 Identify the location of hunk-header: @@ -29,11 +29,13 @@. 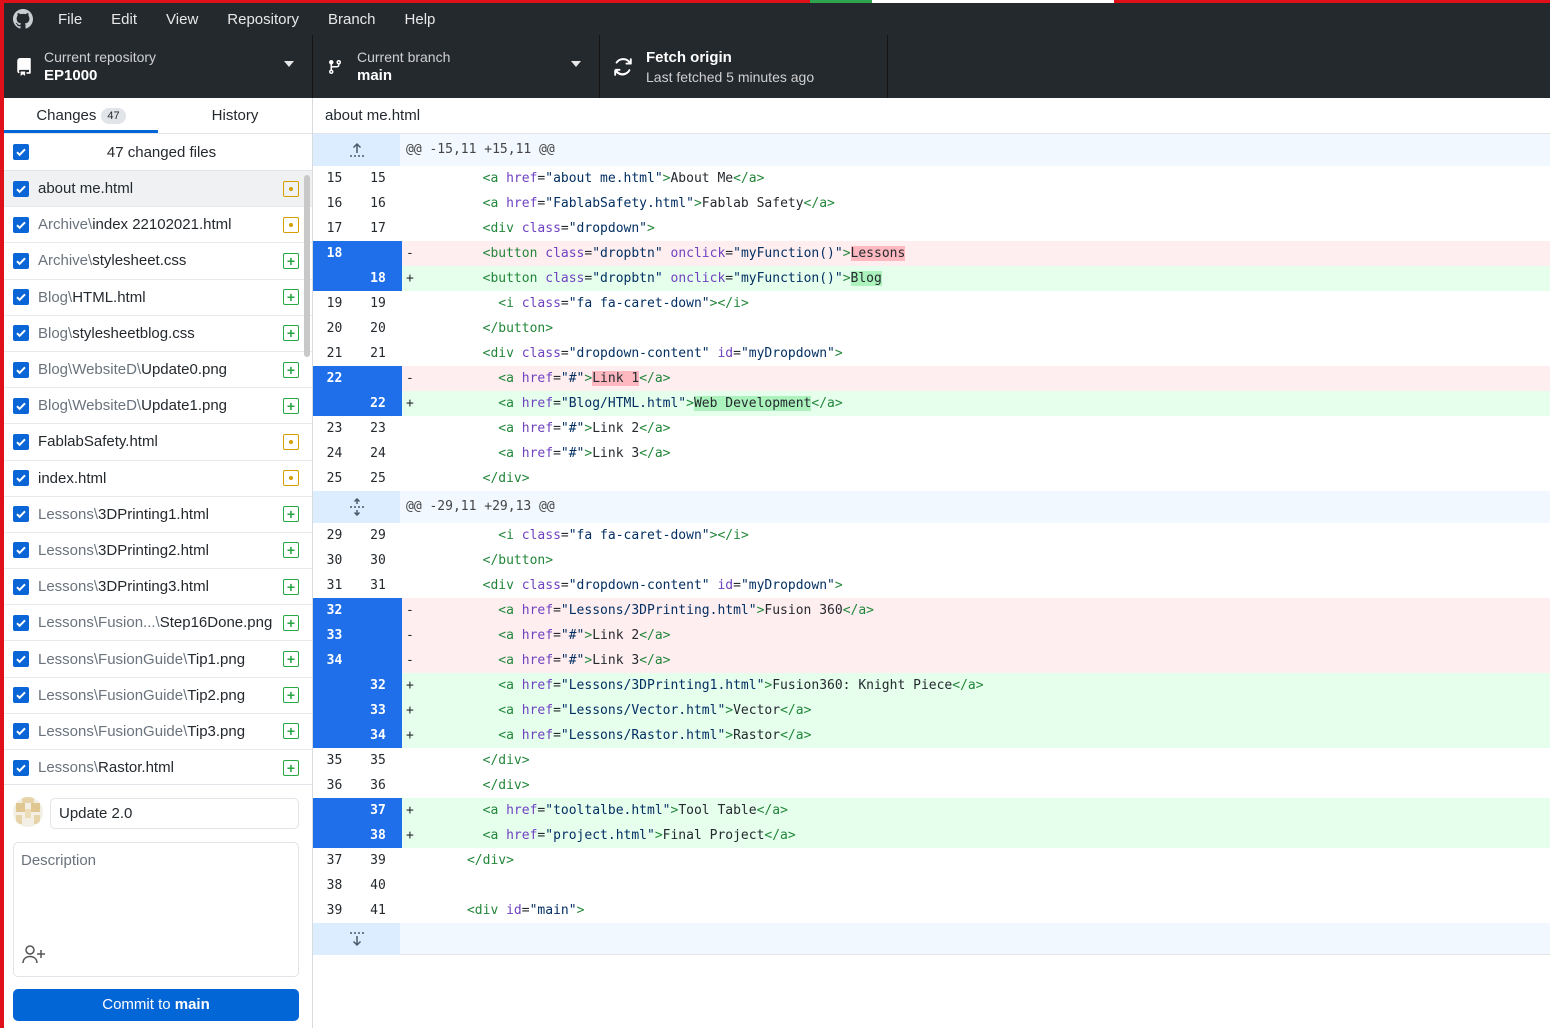
(931, 507).